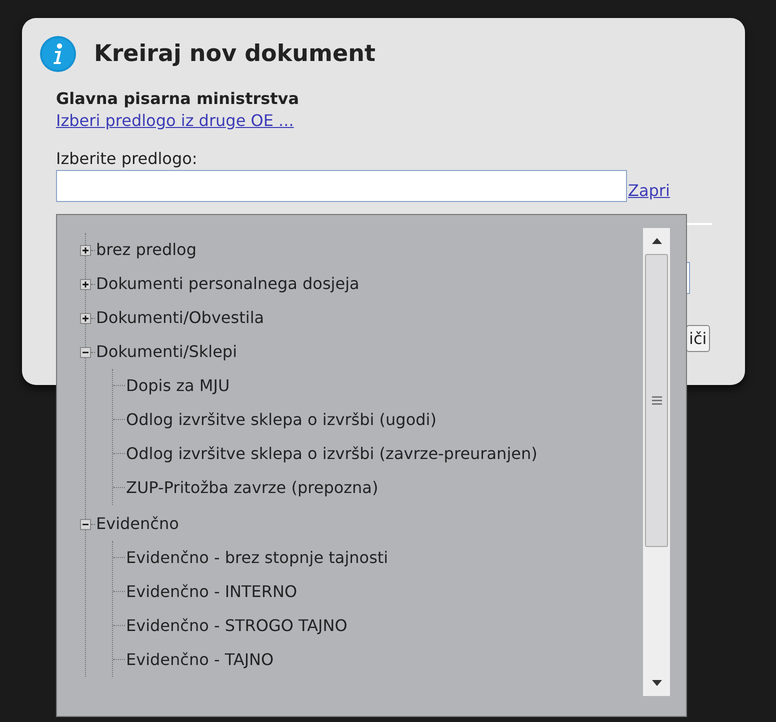 The image size is (776, 722). I want to click on scrollbar, so click(656, 462).